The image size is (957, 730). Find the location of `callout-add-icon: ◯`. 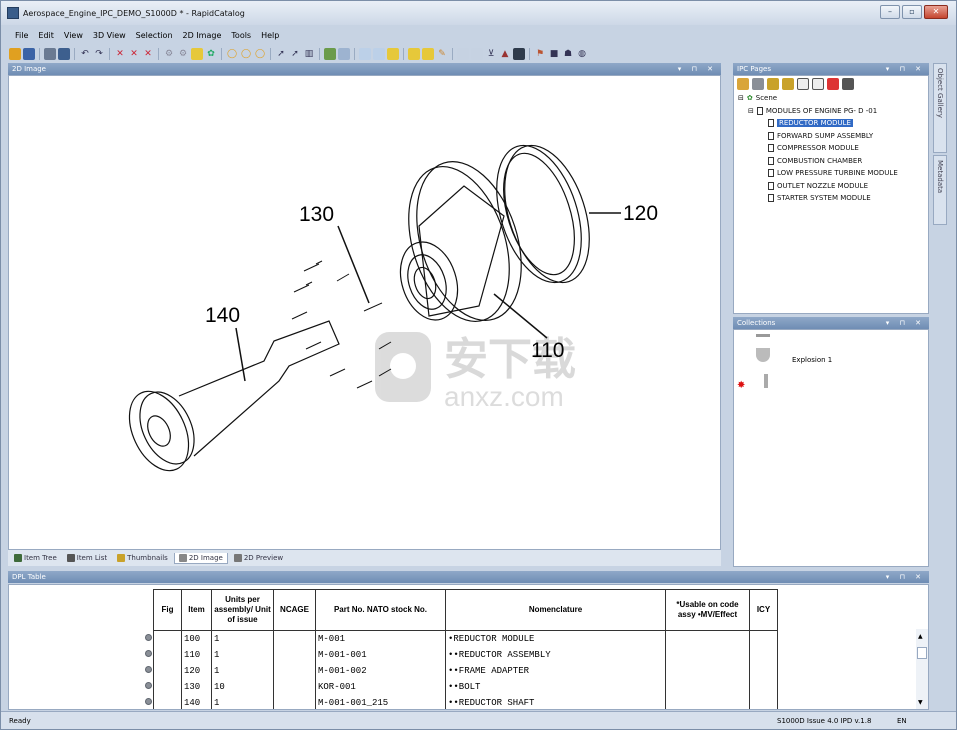

callout-add-icon: ◯ is located at coordinates (246, 54).